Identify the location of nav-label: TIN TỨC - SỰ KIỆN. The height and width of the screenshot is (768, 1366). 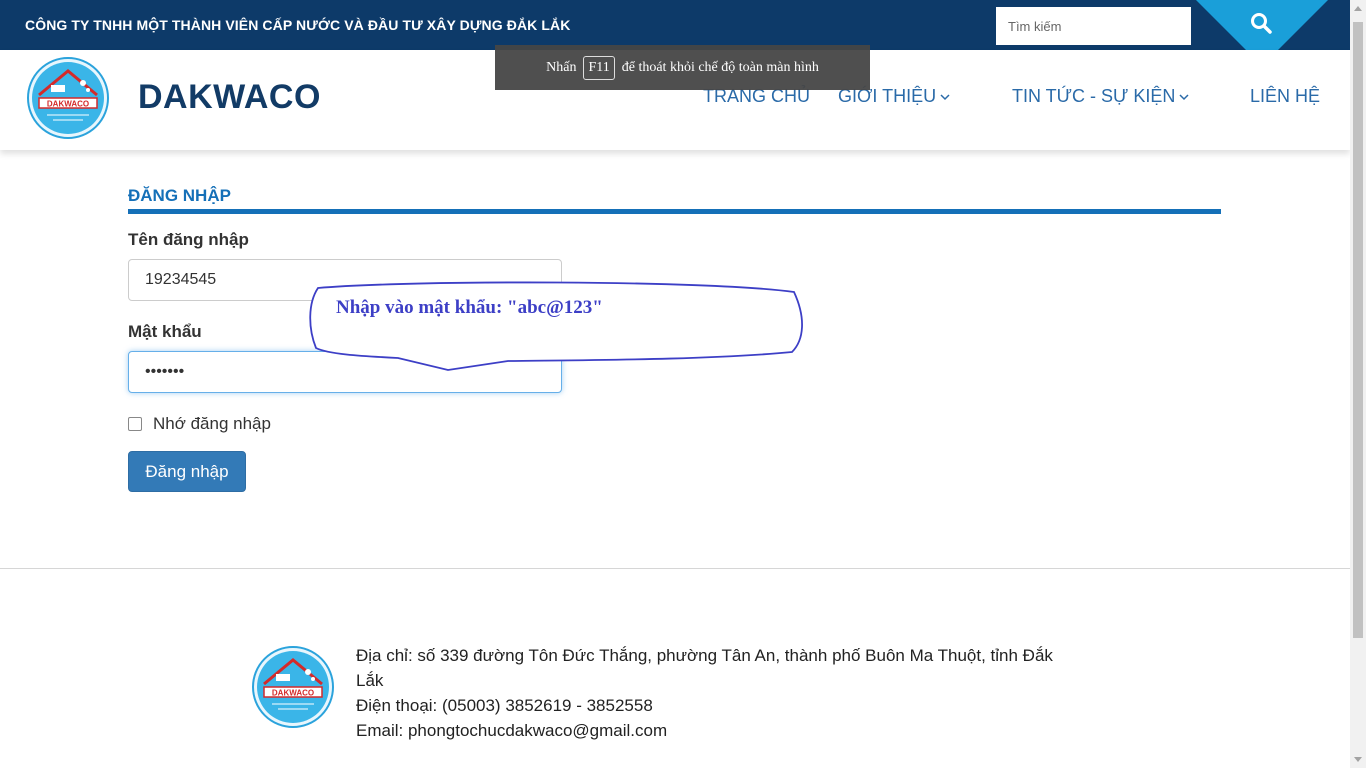
(1094, 96).